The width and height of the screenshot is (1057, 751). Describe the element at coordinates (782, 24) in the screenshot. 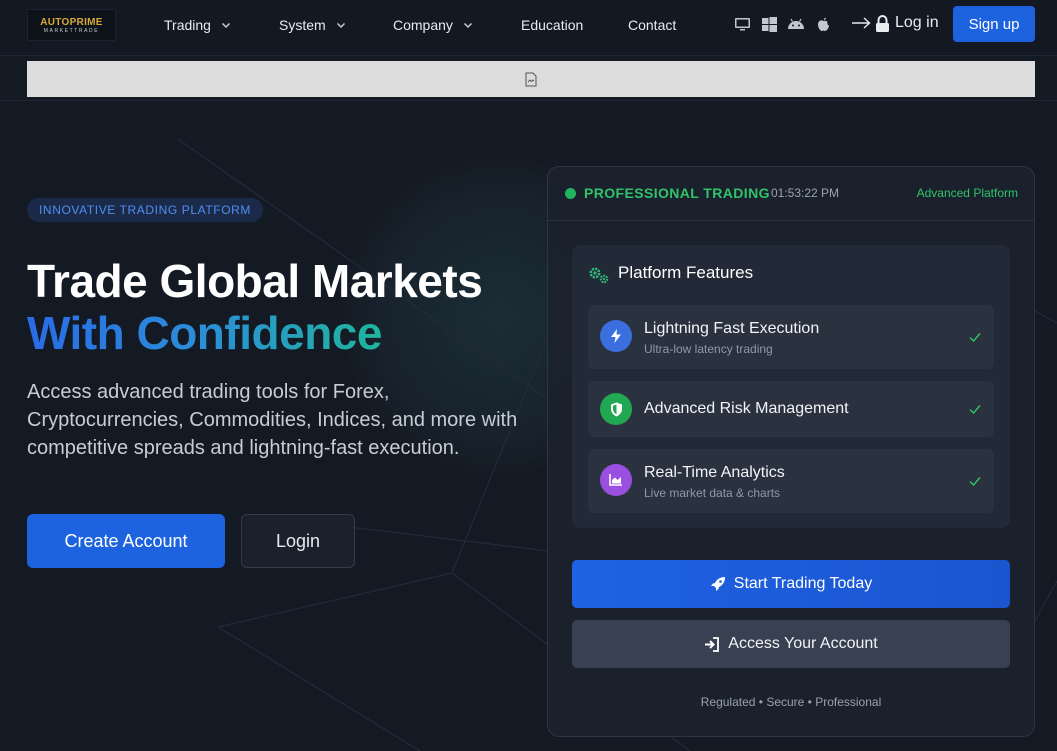

I see `platform-icons` at that location.